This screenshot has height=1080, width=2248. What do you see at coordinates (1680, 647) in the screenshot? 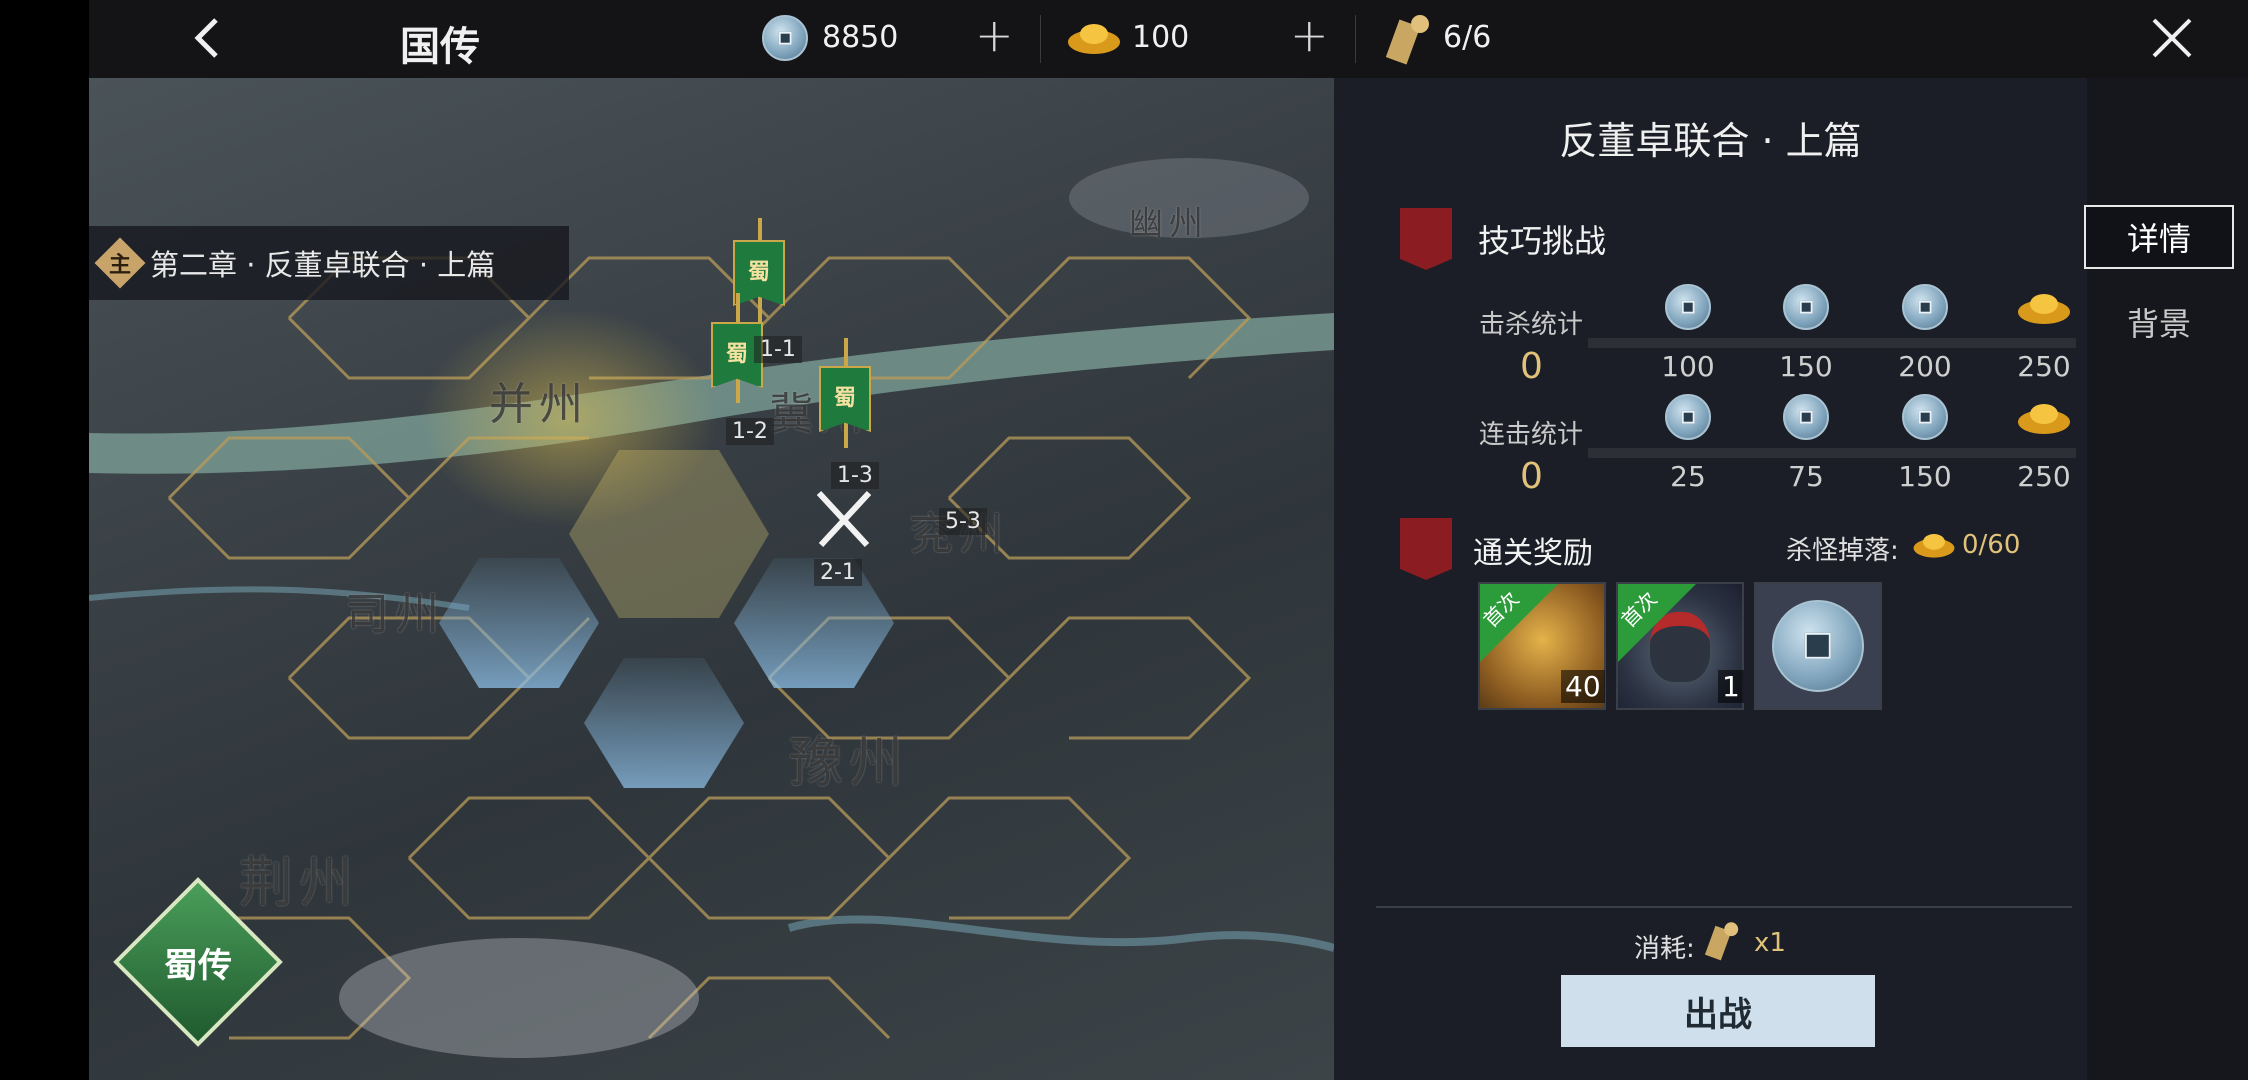
I see `wine-jar-icon` at bounding box center [1680, 647].